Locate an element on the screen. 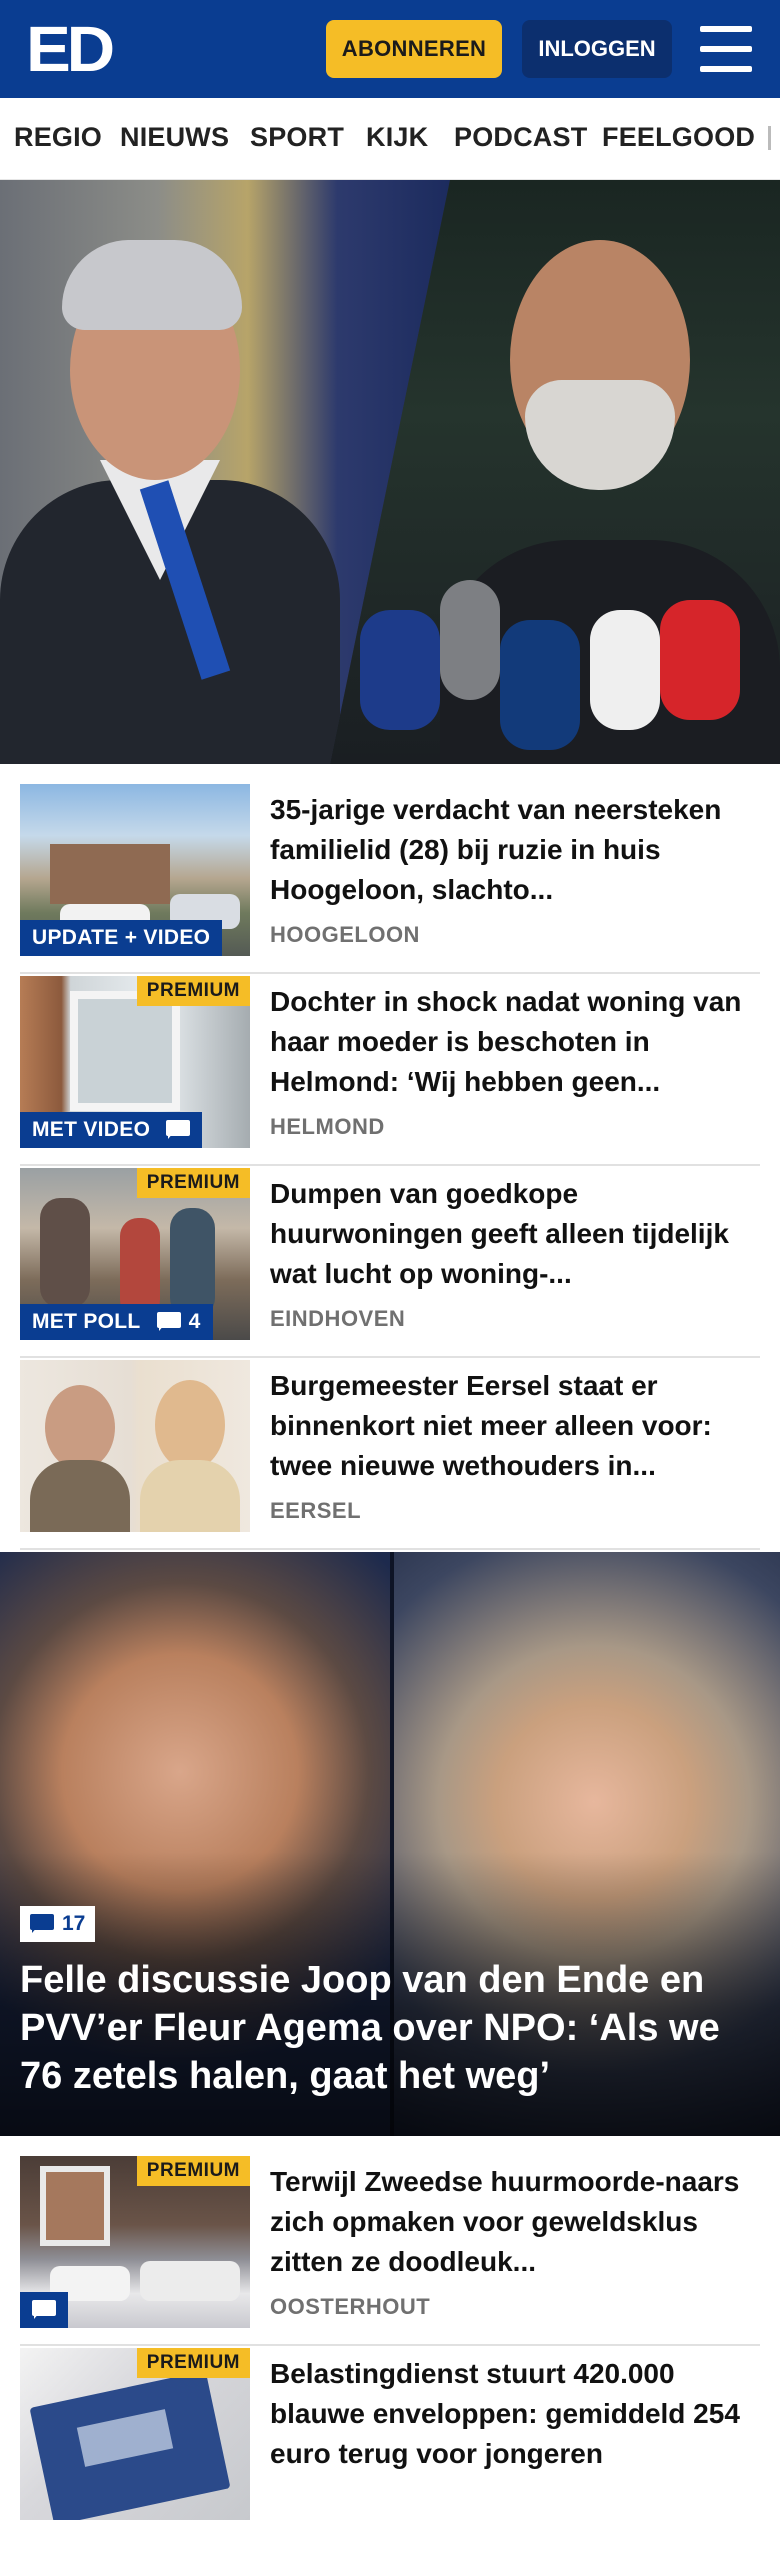 The width and height of the screenshot is (780, 2560). article-thumbnail: PREMIUM MET POLL 4 is located at coordinates (135, 1254).